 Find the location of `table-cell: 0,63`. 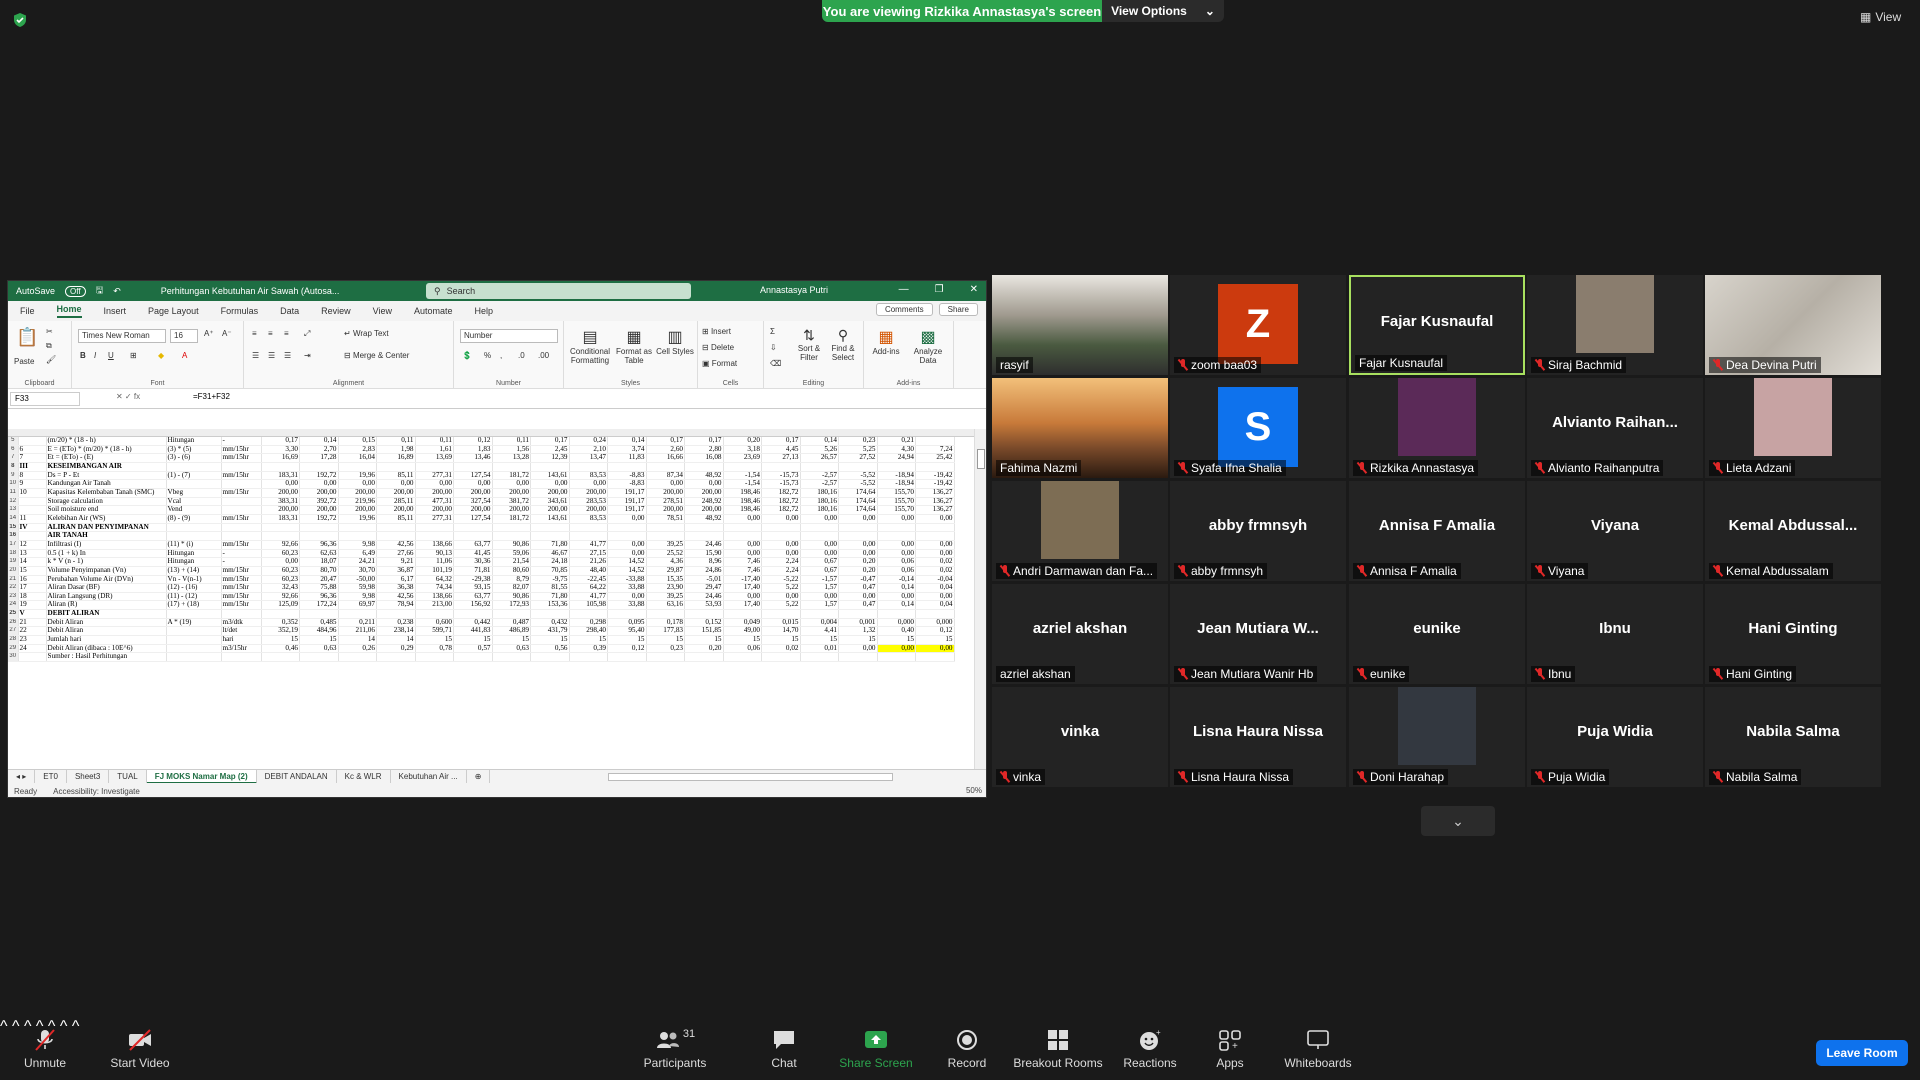

table-cell: 0,63 is located at coordinates (511, 649).